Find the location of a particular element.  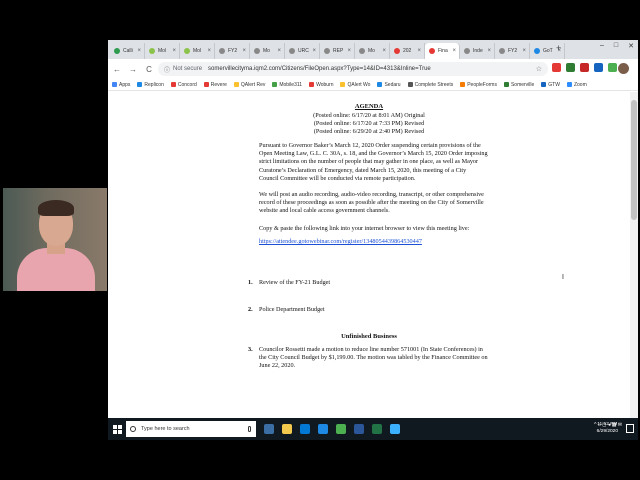

reload-button: C is located at coordinates (149, 69).